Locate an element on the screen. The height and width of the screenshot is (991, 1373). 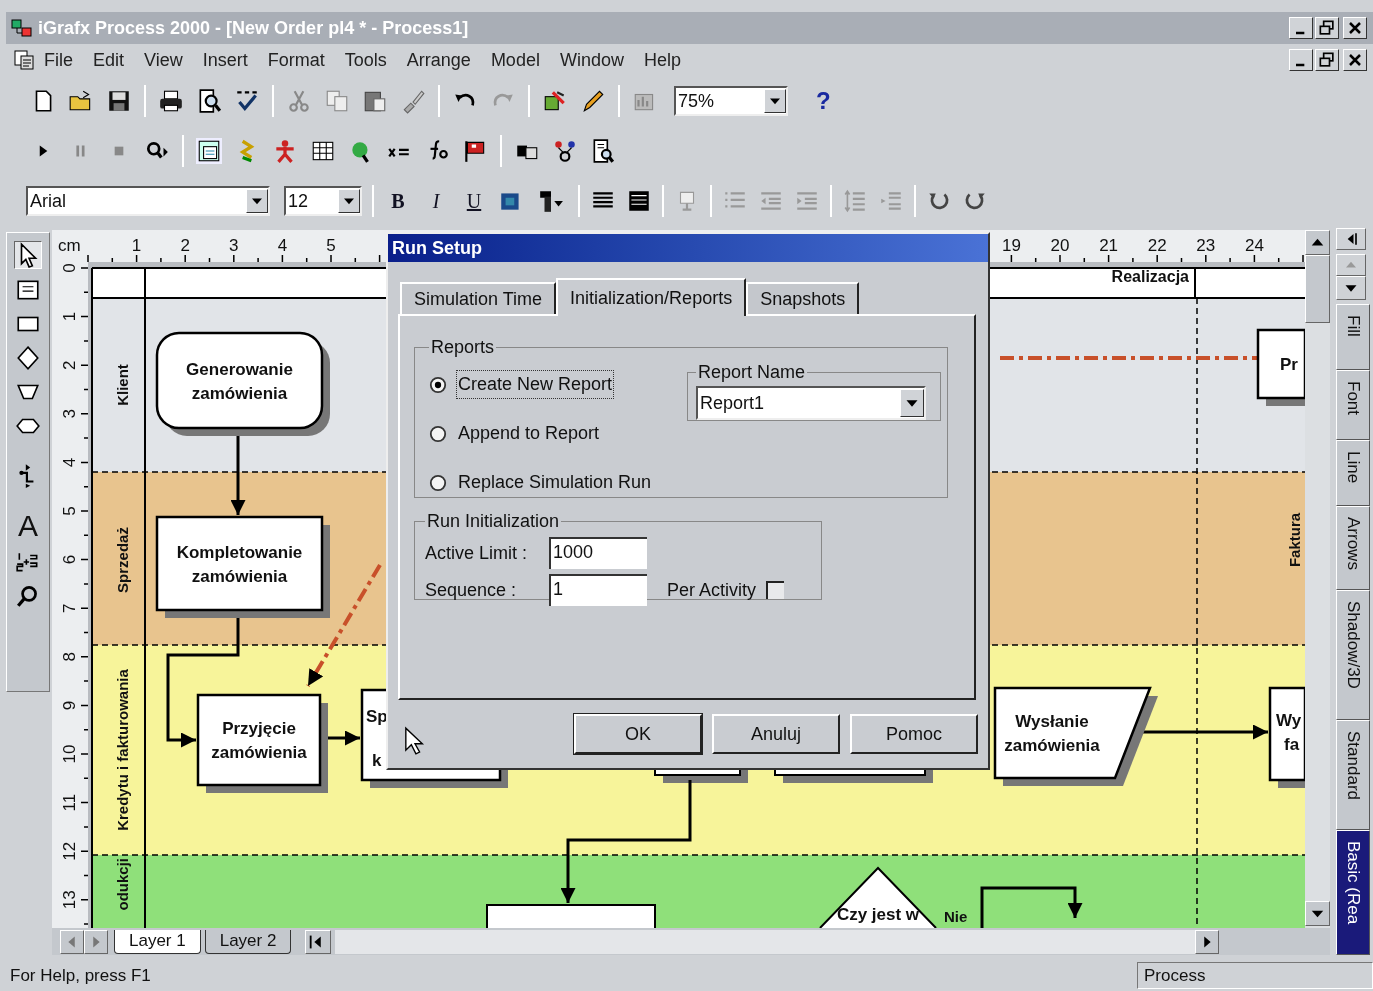
ruler-number: 13 is located at coordinates (69, 900).